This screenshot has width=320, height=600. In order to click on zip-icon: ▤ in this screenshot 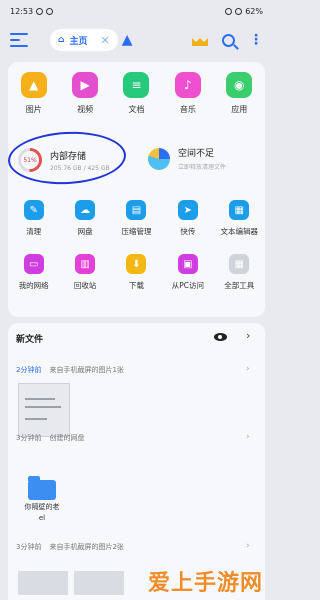, I will do `click(136, 210)`.